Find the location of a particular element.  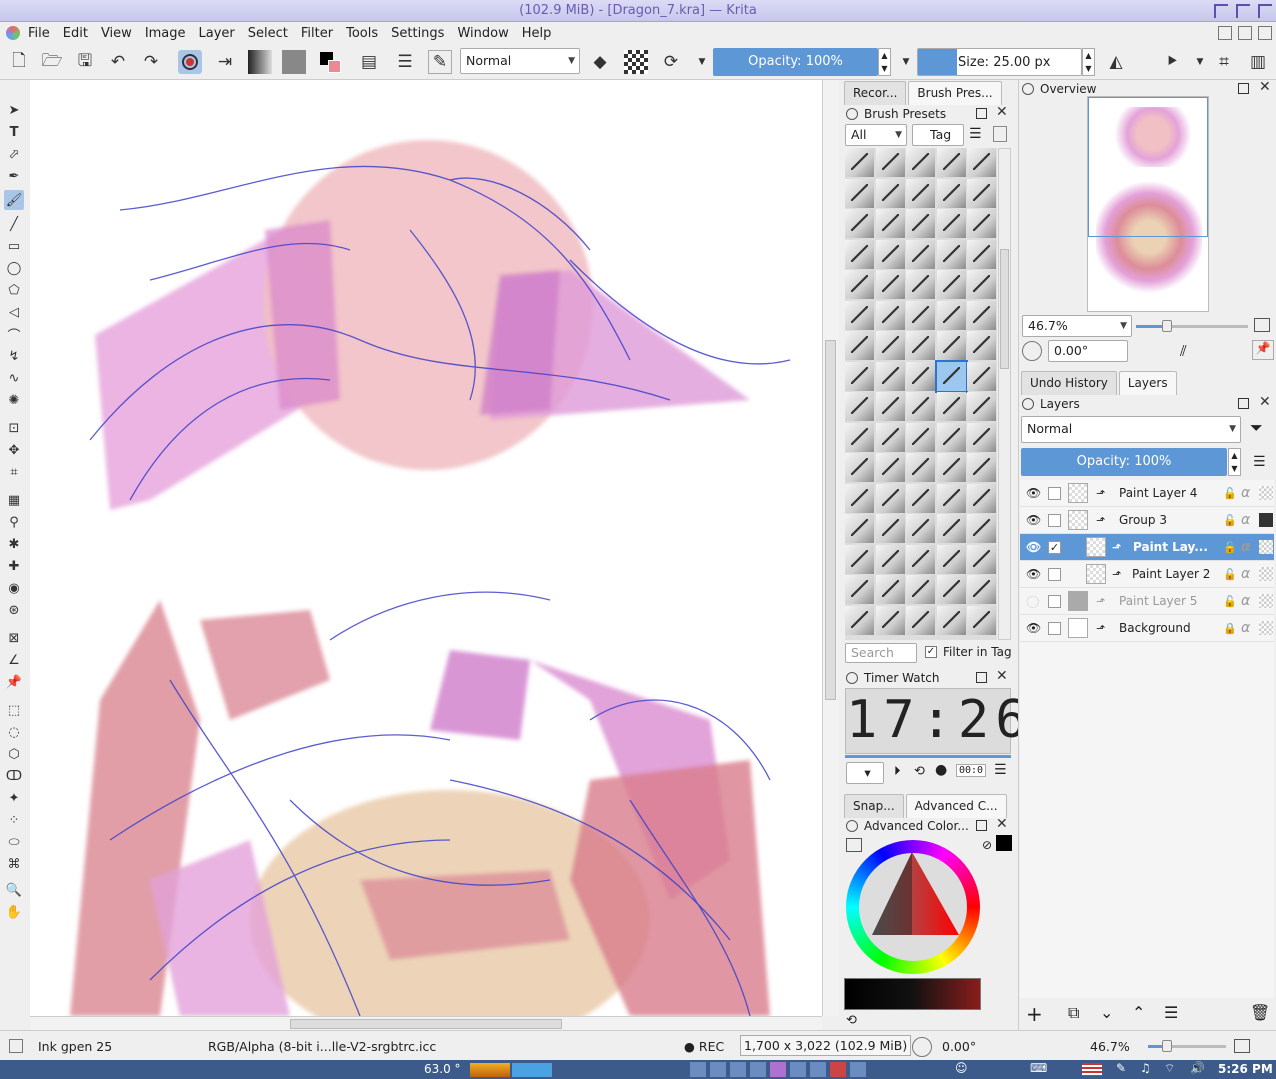

minimize-icon is located at coordinates (1221, 11).